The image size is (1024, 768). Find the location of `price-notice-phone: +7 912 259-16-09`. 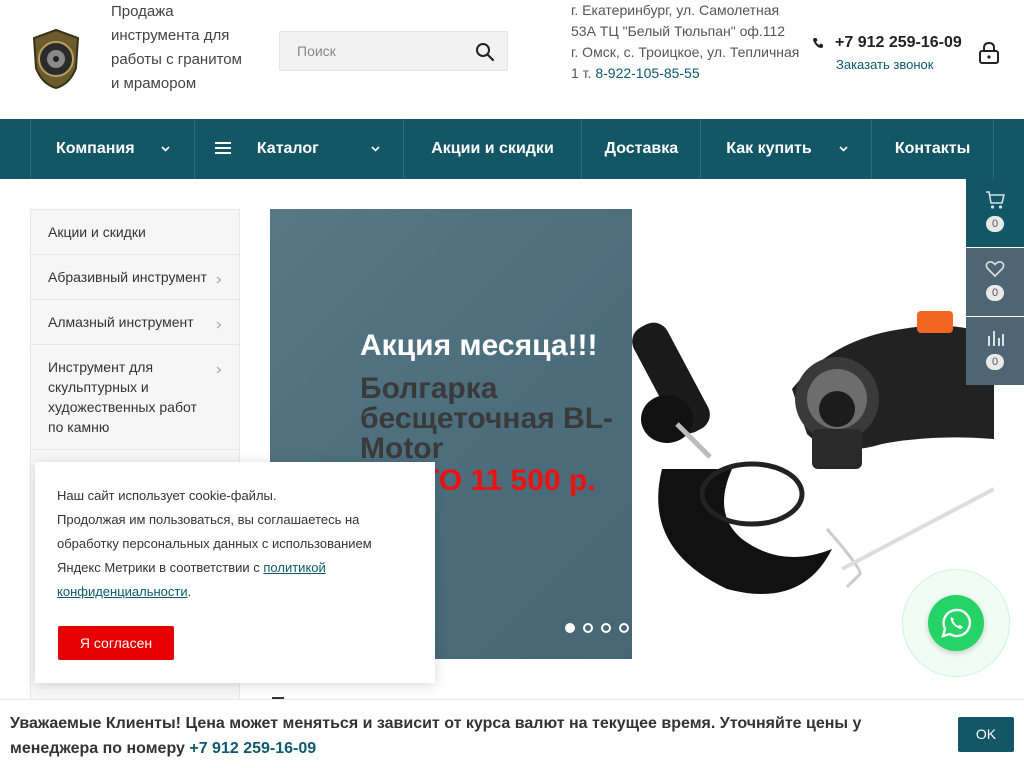

price-notice-phone: +7 912 259-16-09 is located at coordinates (252, 748).